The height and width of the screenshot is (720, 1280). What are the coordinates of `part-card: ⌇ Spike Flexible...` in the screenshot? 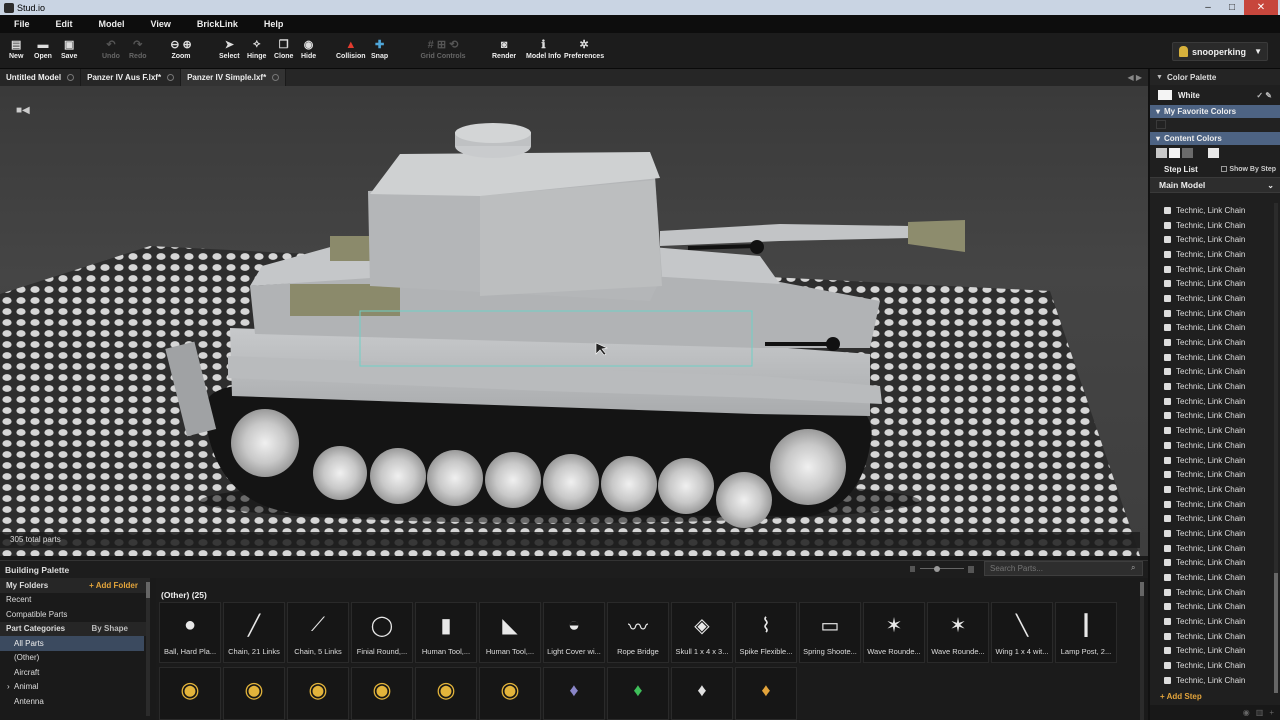 It's located at (766, 632).